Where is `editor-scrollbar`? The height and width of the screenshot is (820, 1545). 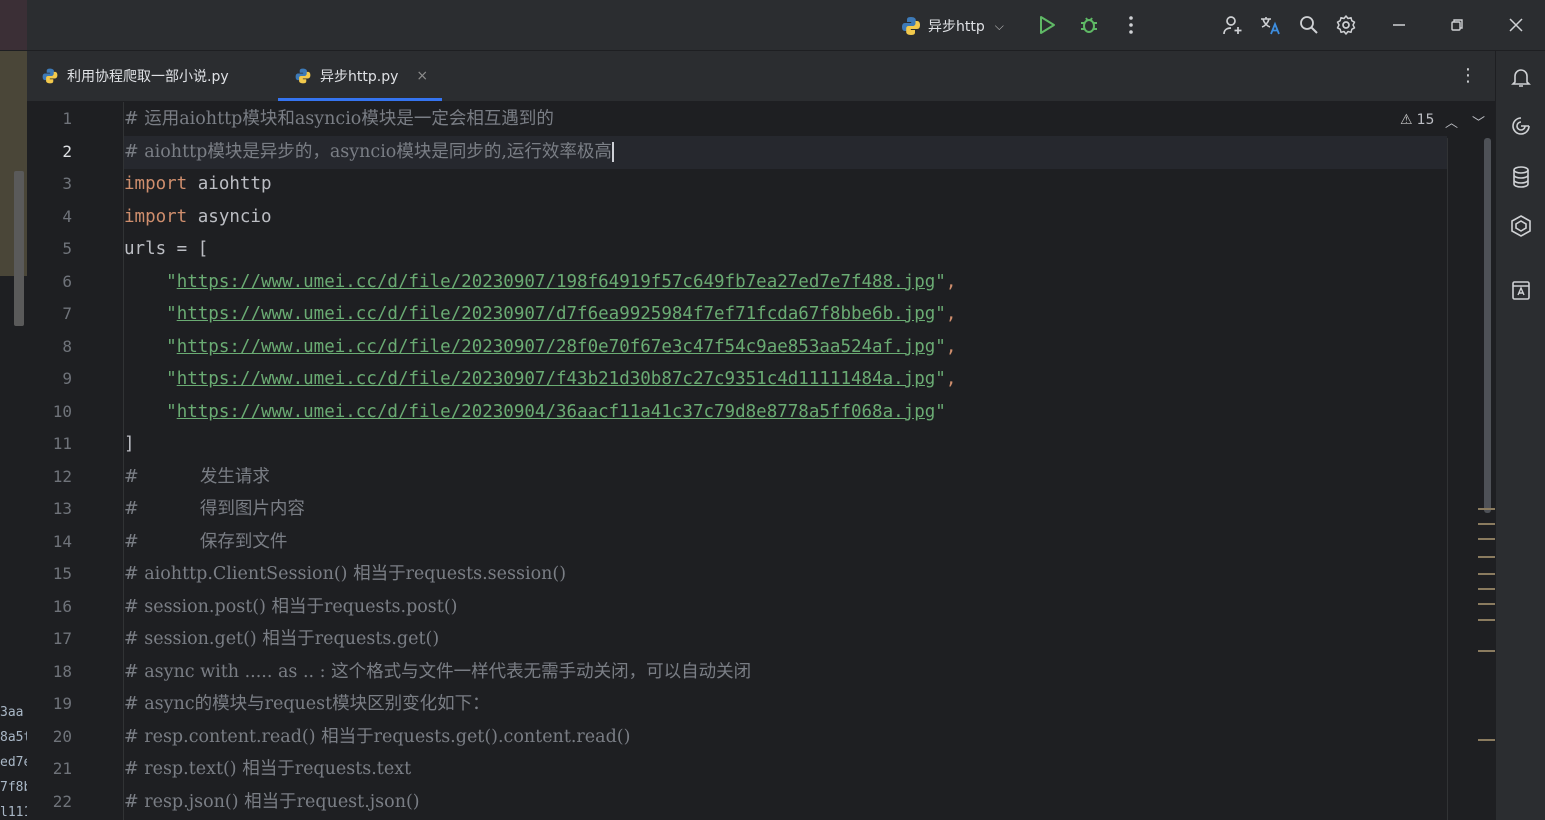 editor-scrollbar is located at coordinates (1471, 479).